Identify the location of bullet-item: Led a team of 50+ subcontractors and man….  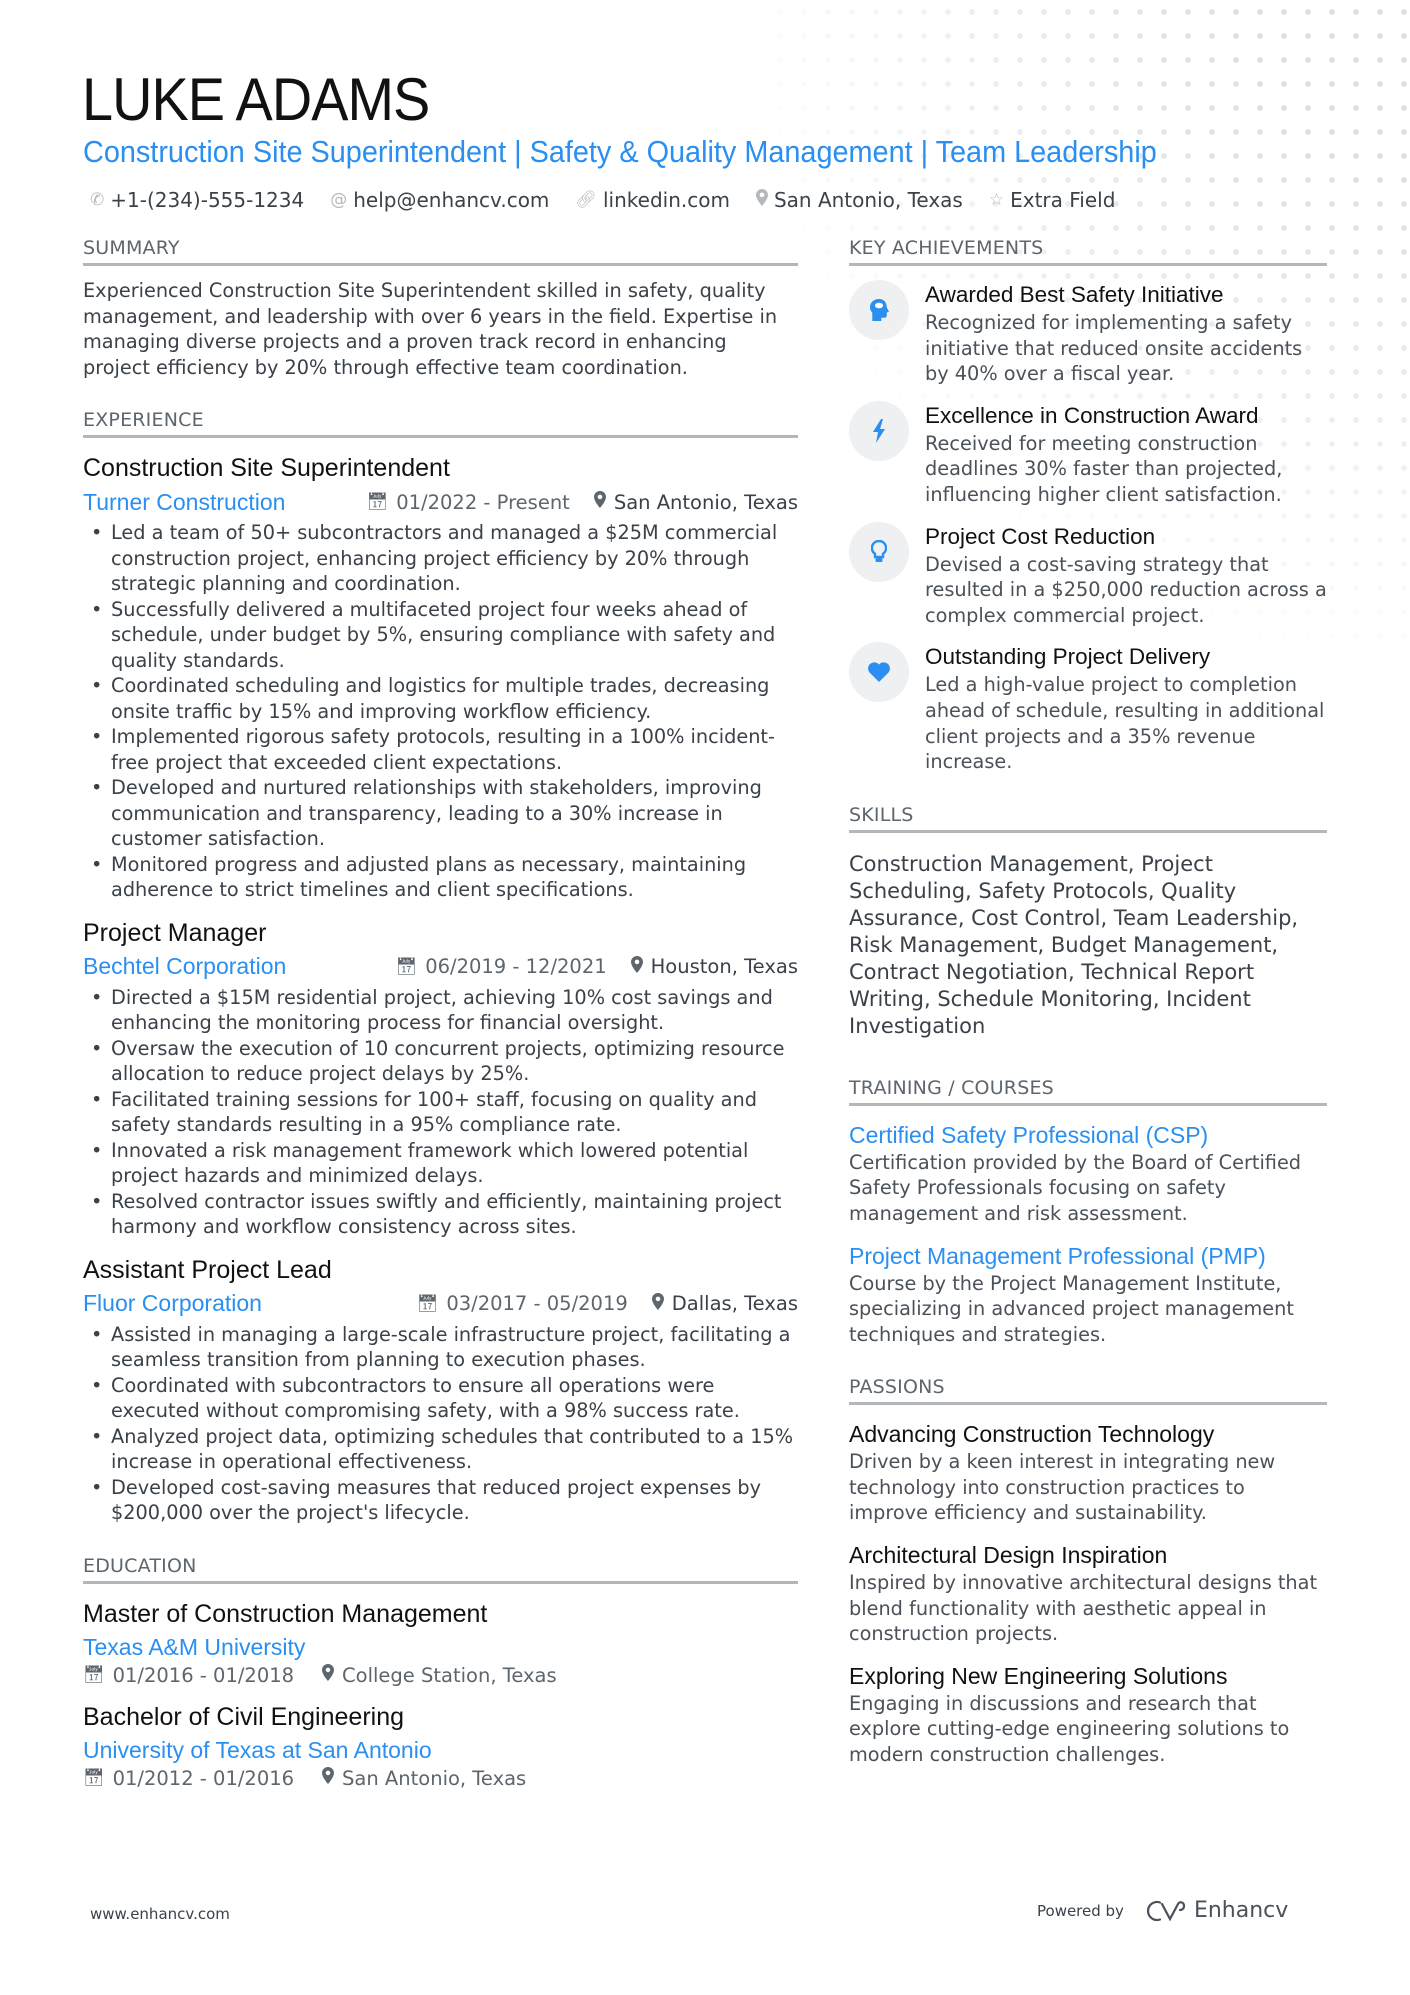
(440, 558).